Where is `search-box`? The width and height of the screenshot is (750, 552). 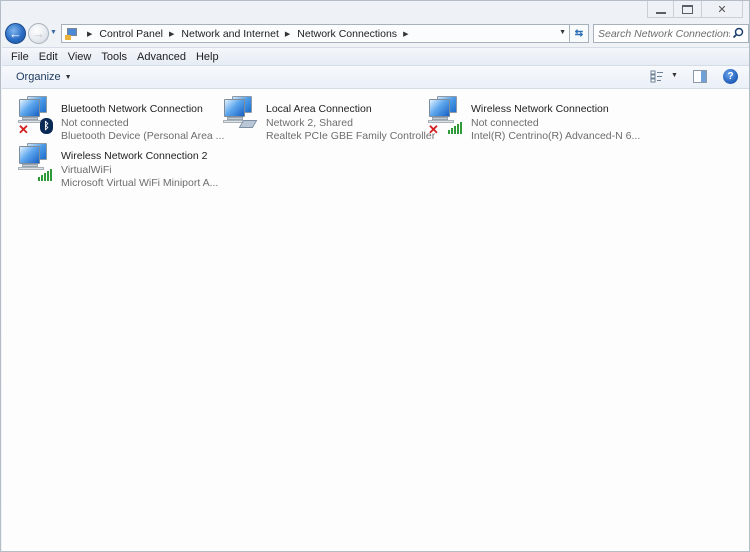
search-box is located at coordinates (671, 33).